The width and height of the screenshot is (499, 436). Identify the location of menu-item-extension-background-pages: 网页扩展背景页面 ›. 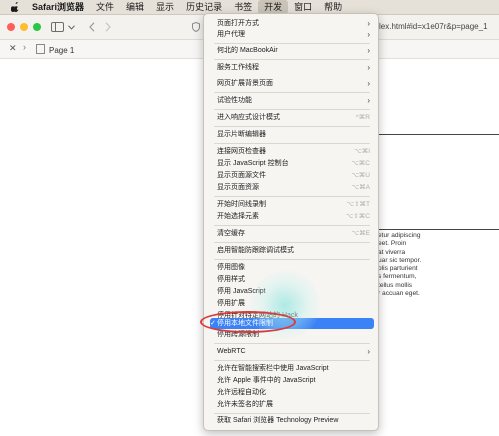
(292, 83).